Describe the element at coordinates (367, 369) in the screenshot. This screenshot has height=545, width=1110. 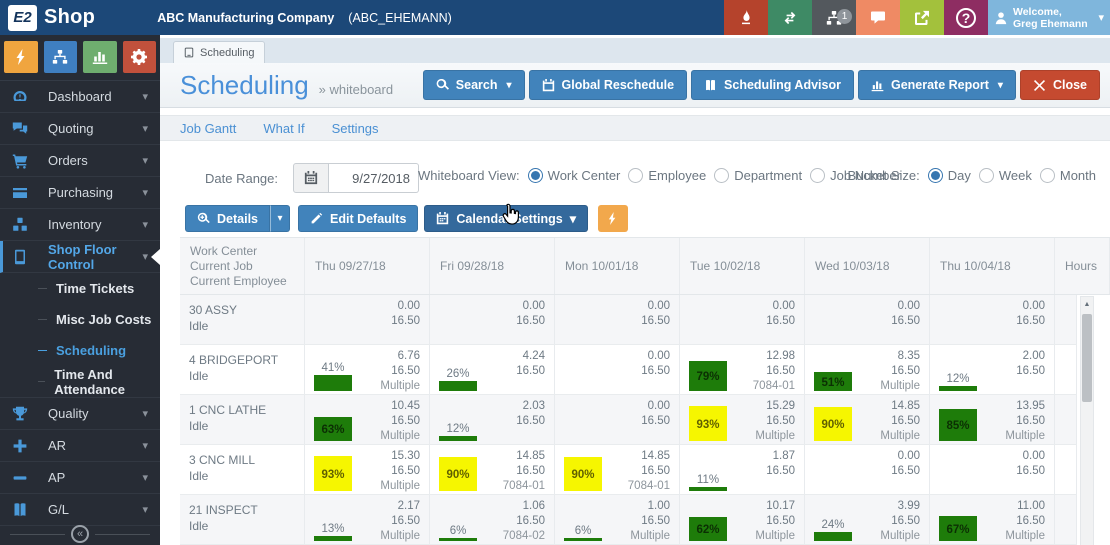
I see `schedule-cell: 41% 6.76 16.50 Multiple` at that location.